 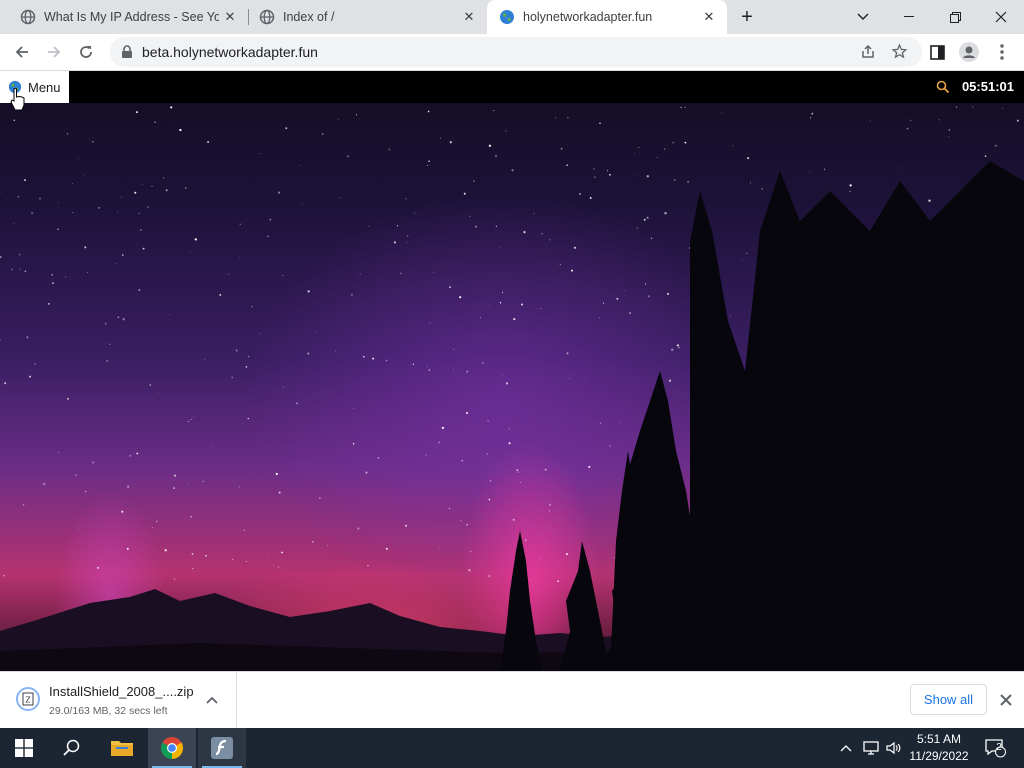 What do you see at coordinates (607, 17) in the screenshot?
I see `tab-holynetworkadapter: holynetworkadapter.fun ✕` at bounding box center [607, 17].